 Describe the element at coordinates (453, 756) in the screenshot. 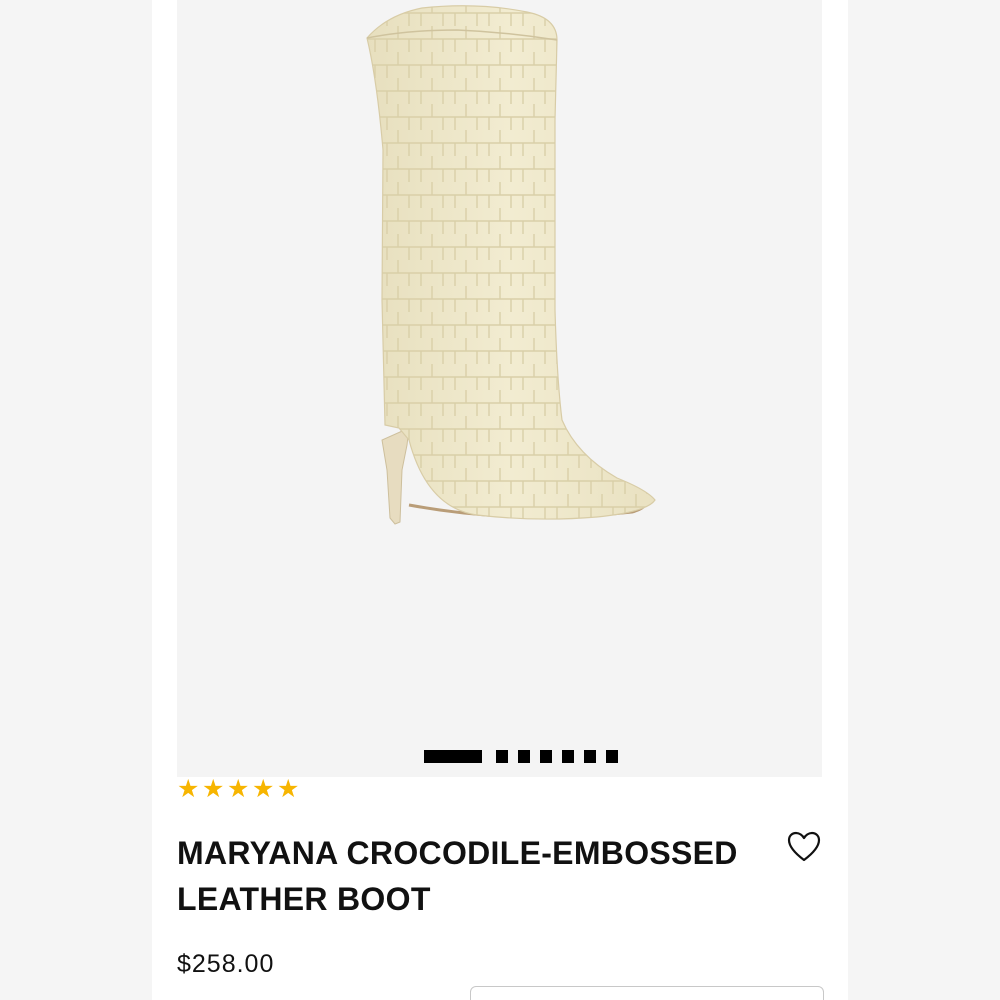

I see `gallery-dot-active` at that location.